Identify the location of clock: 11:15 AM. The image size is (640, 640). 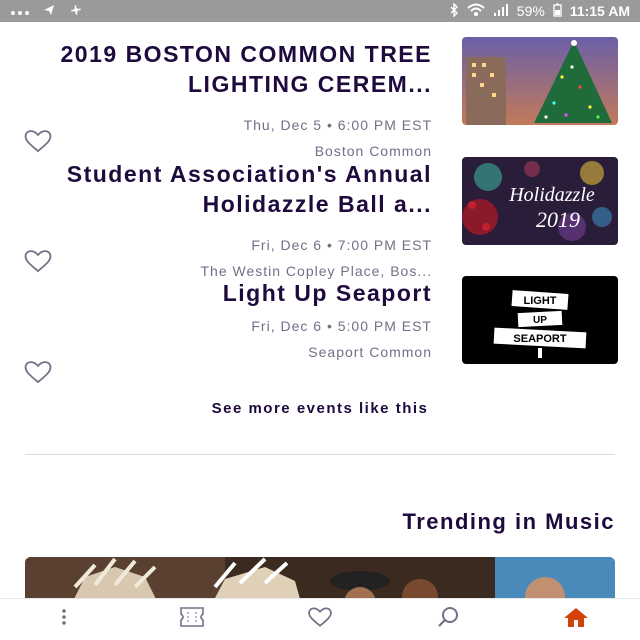
(599, 11).